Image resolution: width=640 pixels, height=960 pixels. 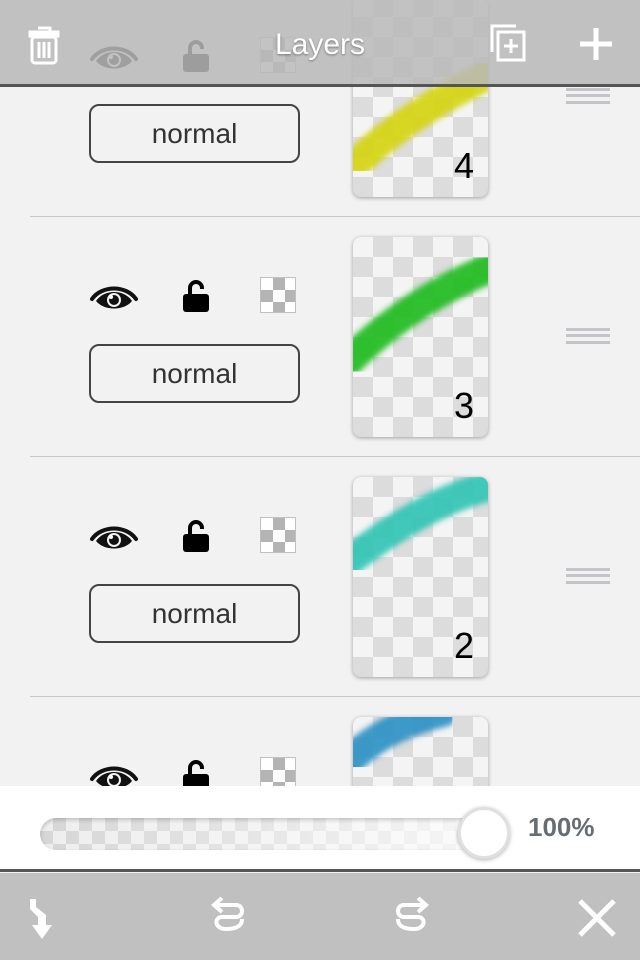 I want to click on opacity-panel: 100%, so click(x=320, y=829).